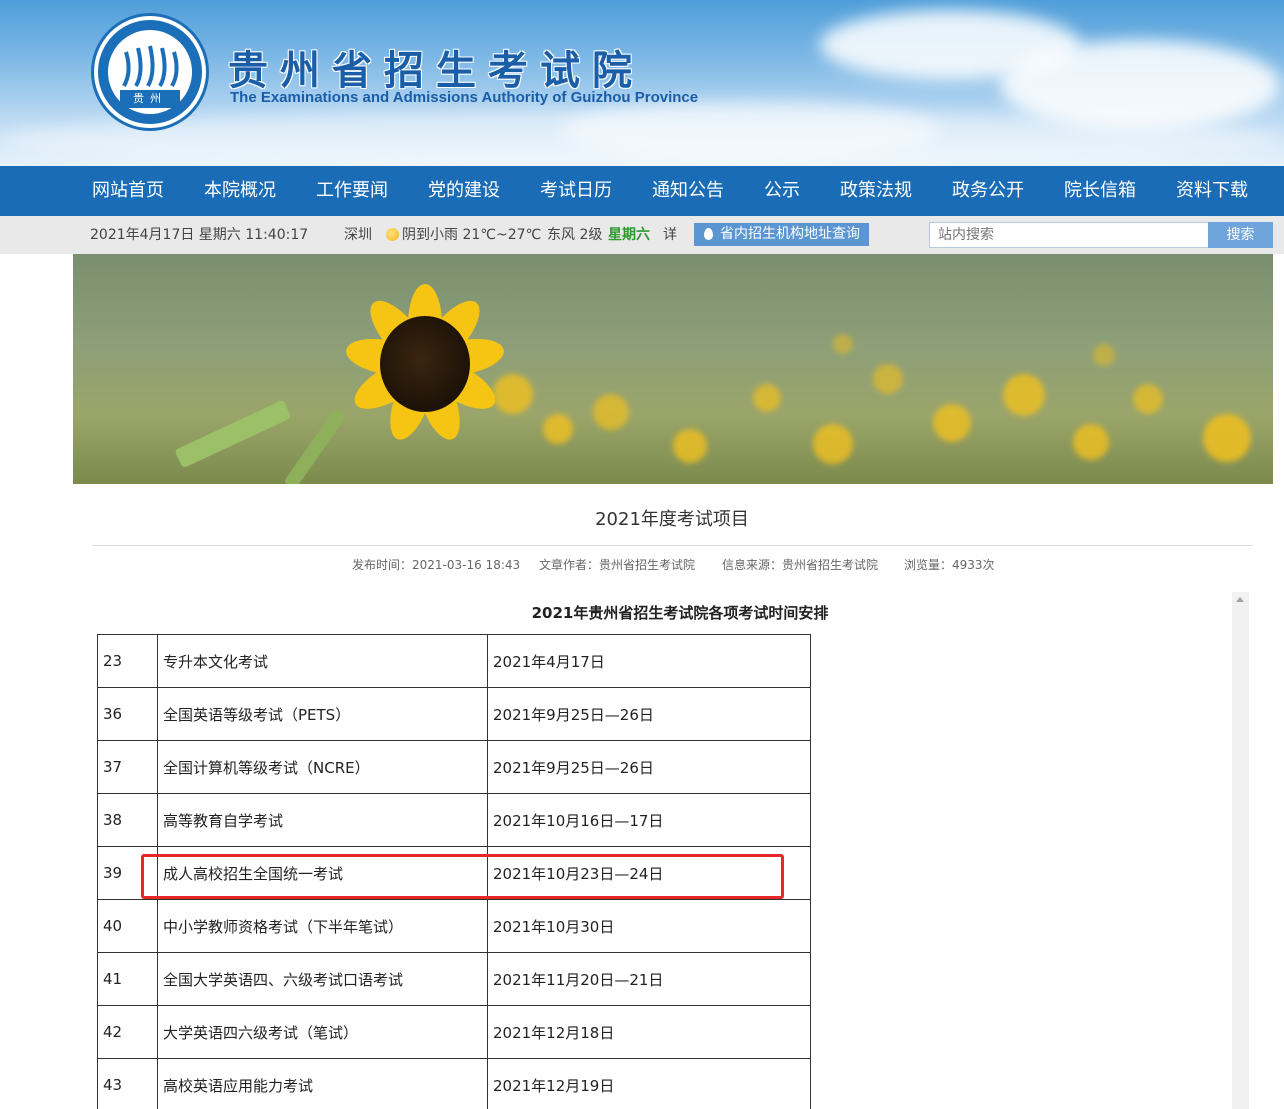 This screenshot has width=1284, height=1109. What do you see at coordinates (322, 1083) in the screenshot?
I see `exam-name: 高校英语应用能力考试` at bounding box center [322, 1083].